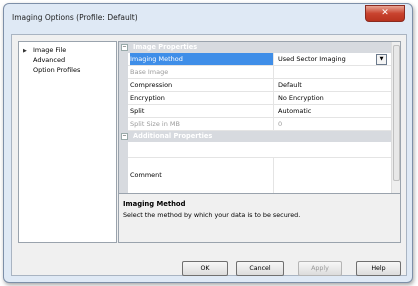 Image resolution: width=418 pixels, height=286 pixels. Describe the element at coordinates (381, 59) in the screenshot. I see `dropdown-arrow-icon: ▼` at that location.